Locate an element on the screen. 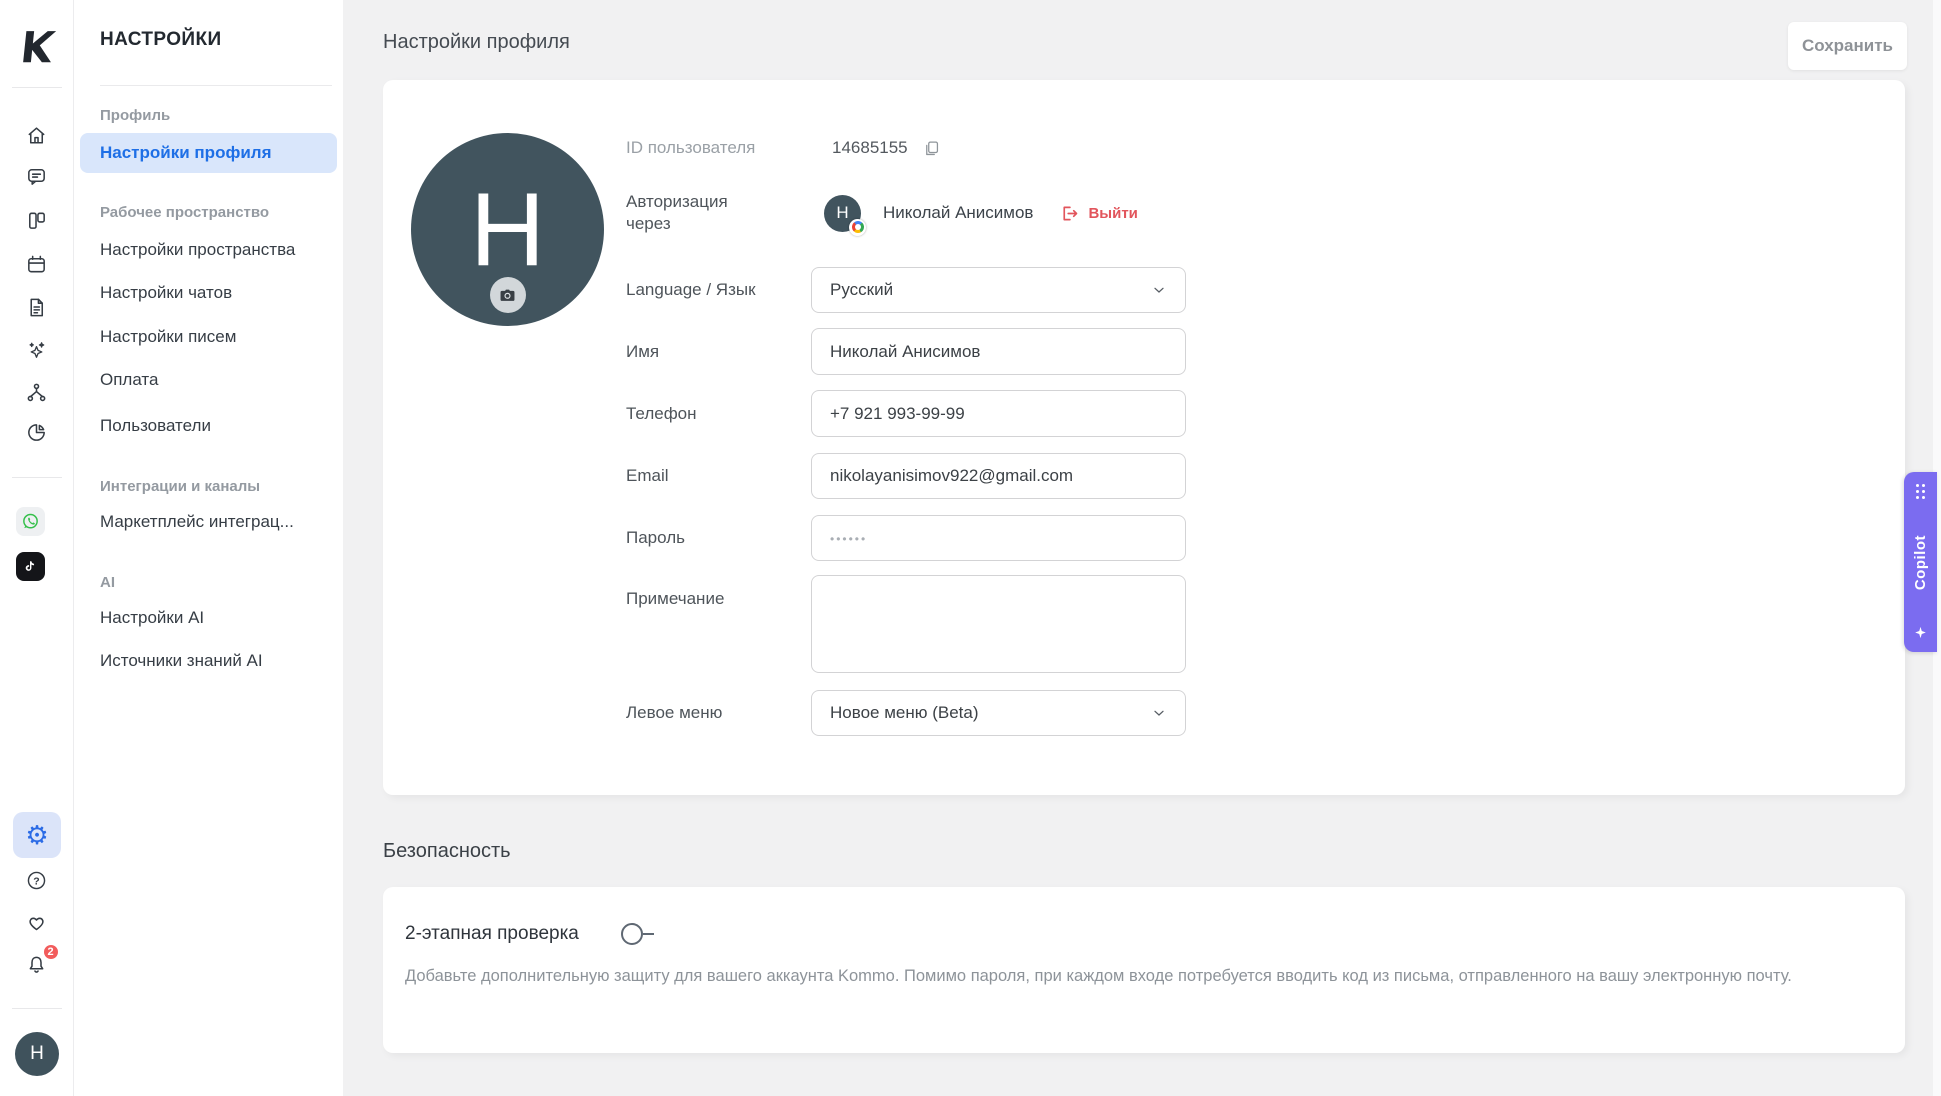 This screenshot has width=1941, height=1096. documents-icon is located at coordinates (37, 307).